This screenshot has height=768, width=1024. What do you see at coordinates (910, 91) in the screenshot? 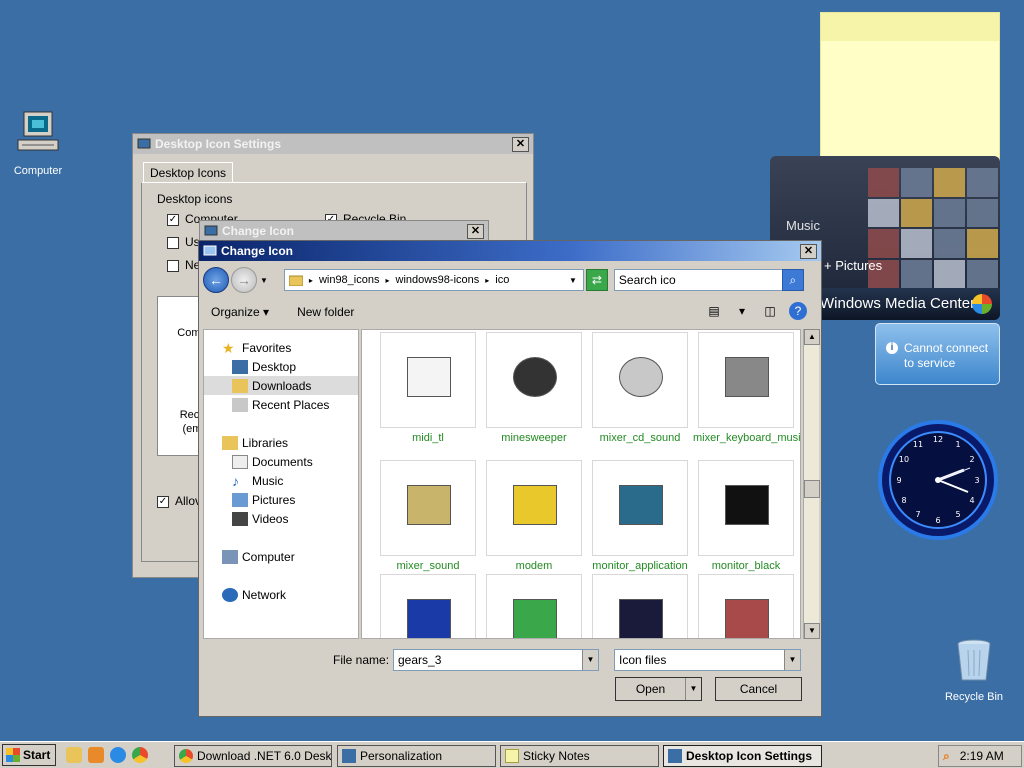
I see `sticky-note` at bounding box center [910, 91].